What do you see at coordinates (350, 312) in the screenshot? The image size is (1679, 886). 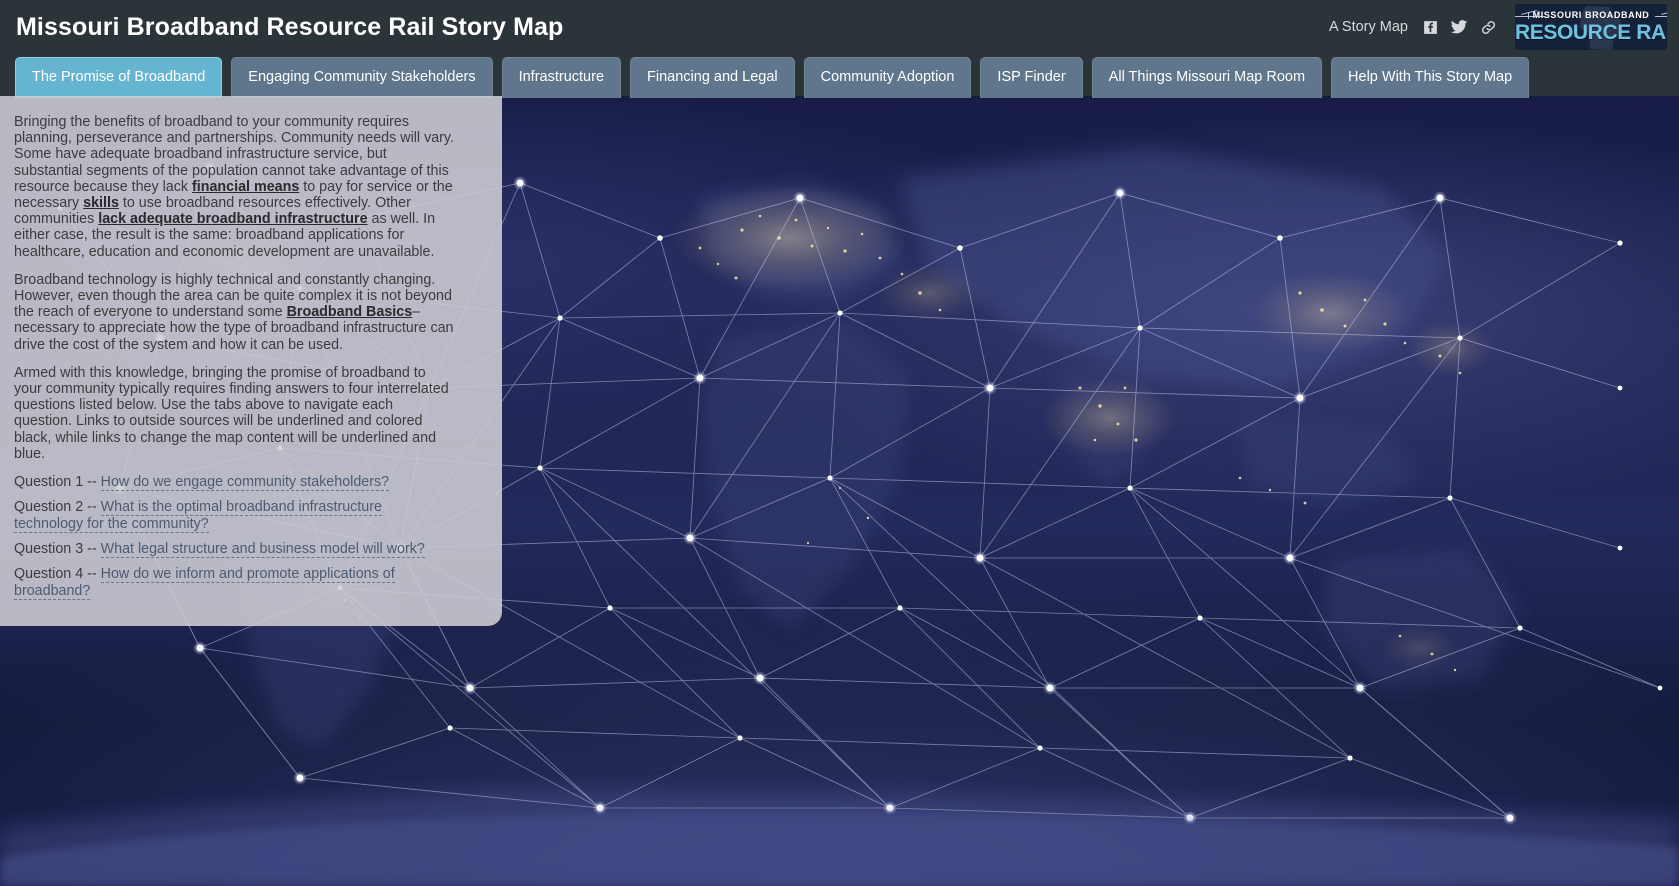 I see `link-broadband-basics: Broadband Basics` at bounding box center [350, 312].